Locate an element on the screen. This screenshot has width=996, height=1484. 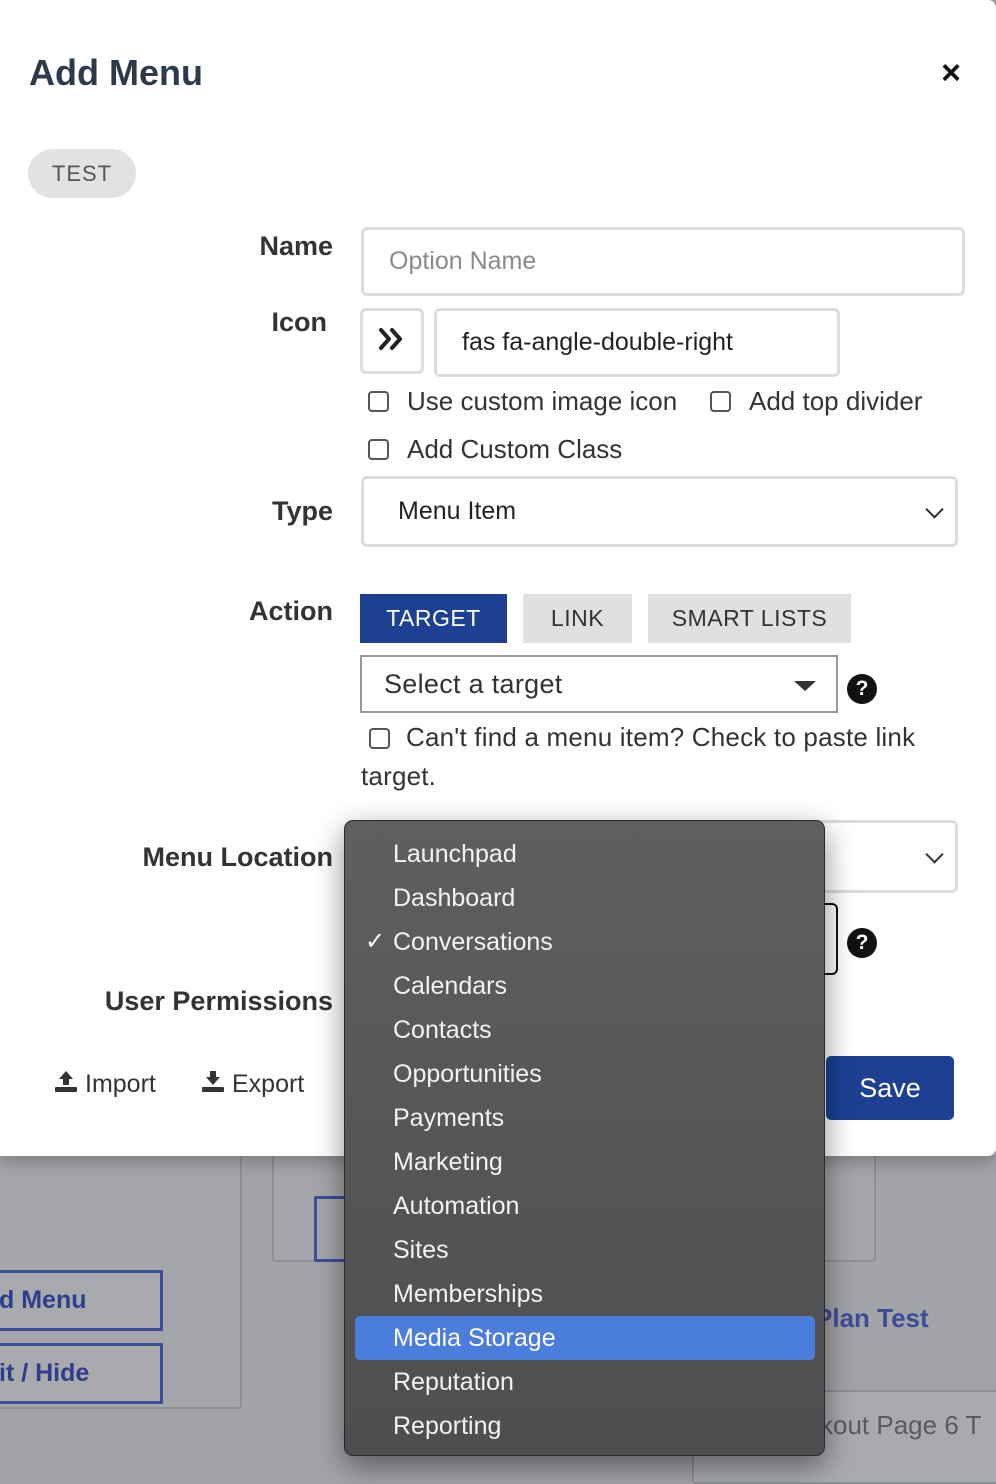
dropdown-option-dashboard: Dashboard is located at coordinates (585, 898).